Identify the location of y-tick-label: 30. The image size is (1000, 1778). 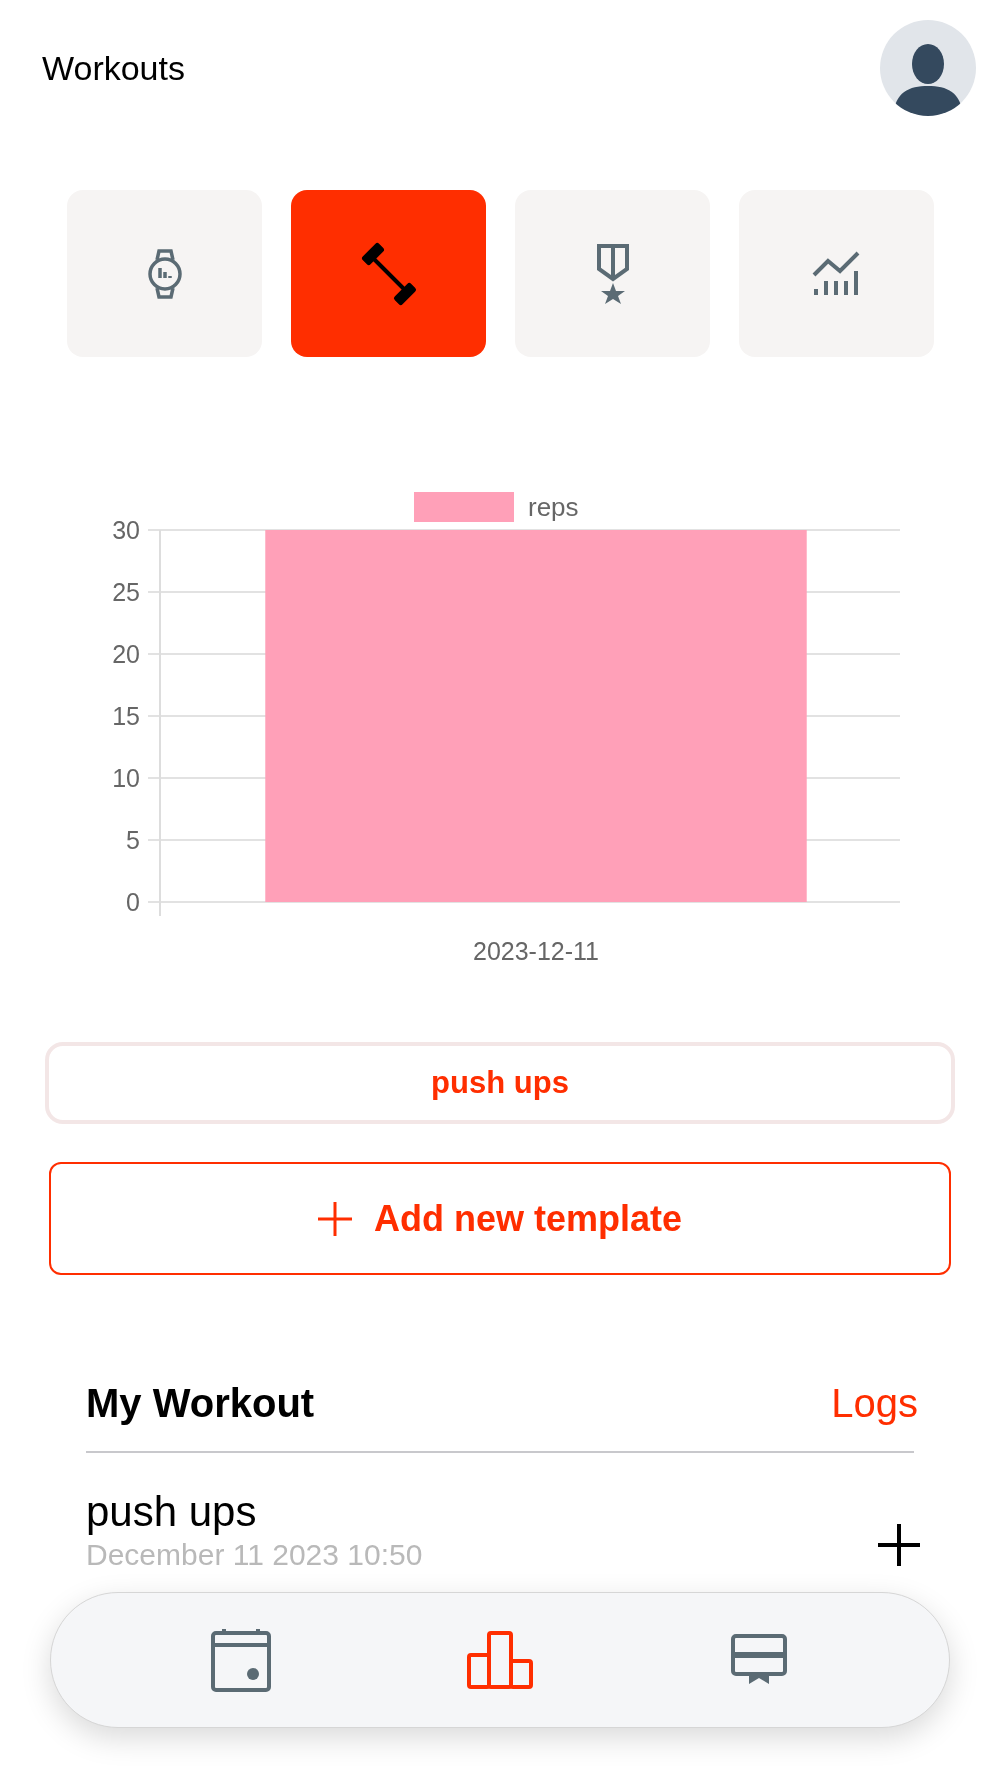
(126, 530).